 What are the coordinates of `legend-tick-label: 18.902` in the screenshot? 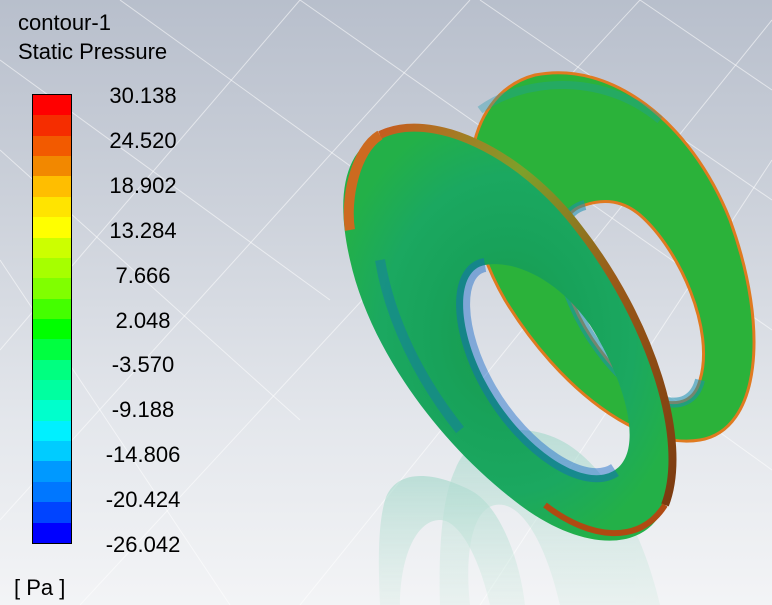 It's located at (143, 185).